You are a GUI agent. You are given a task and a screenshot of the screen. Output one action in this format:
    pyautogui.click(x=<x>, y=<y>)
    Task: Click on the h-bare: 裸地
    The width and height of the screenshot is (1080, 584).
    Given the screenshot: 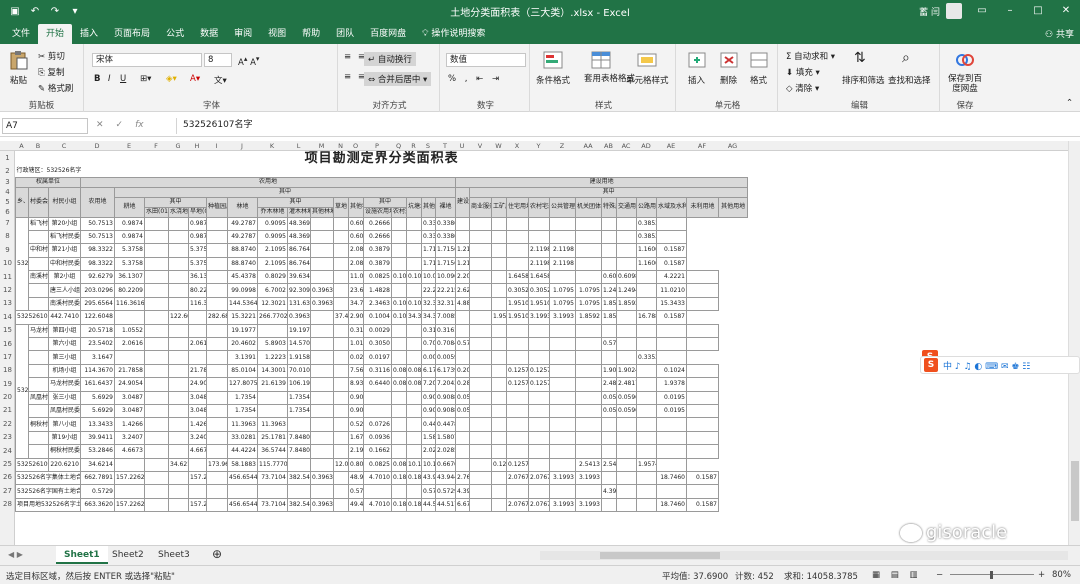 What is the action you would take?
    pyautogui.click(x=445, y=207)
    